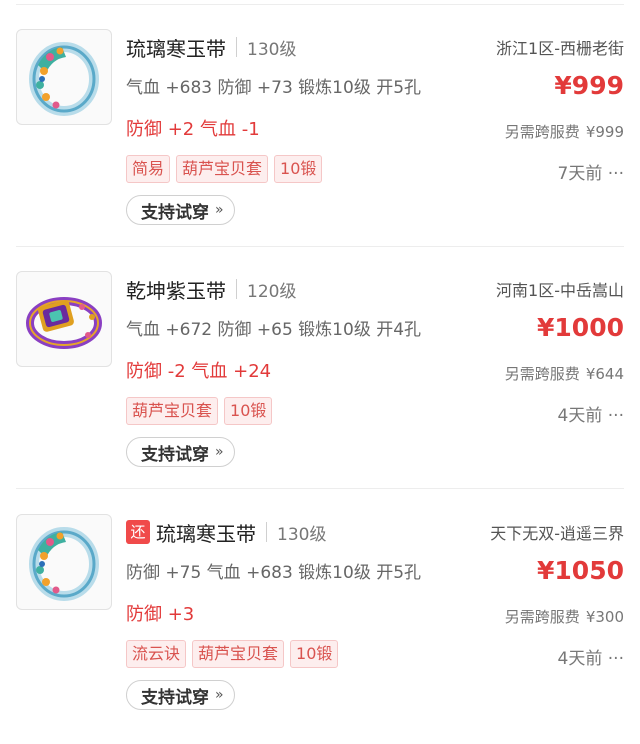  I want to click on listing-time: 7天前 ···, so click(591, 171).